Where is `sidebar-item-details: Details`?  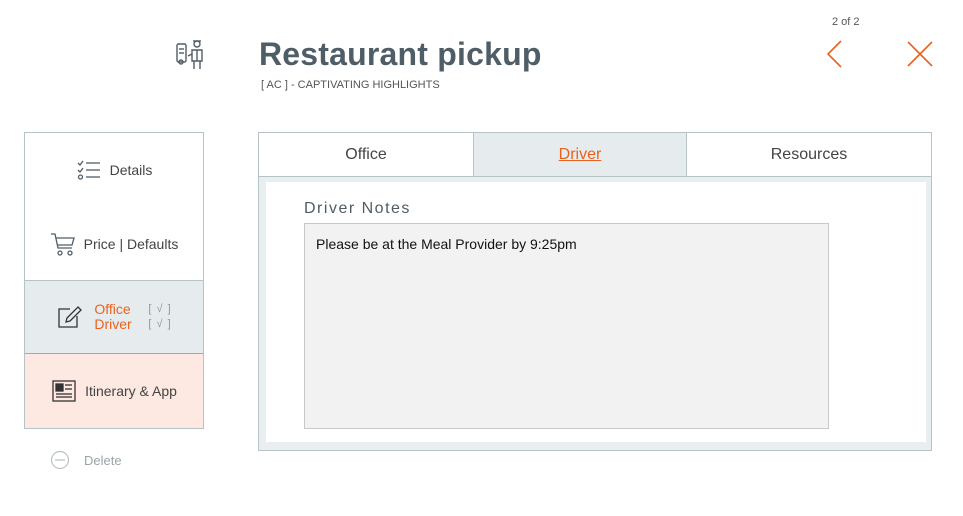 sidebar-item-details: Details is located at coordinates (114, 170).